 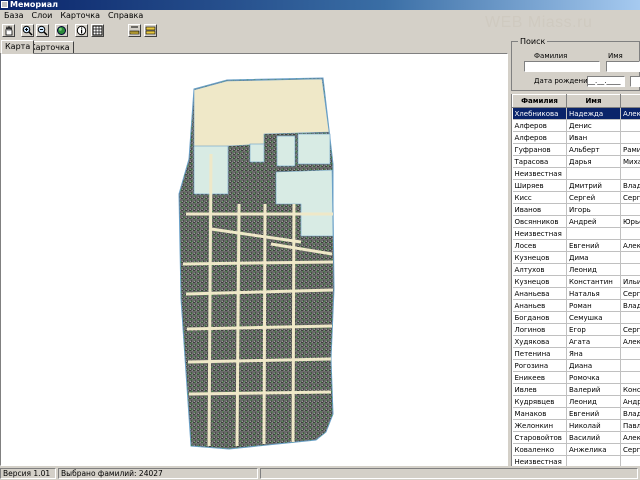 What do you see at coordinates (576, 365) in the screenshot?
I see `table-row: Рогозина Диана` at bounding box center [576, 365].